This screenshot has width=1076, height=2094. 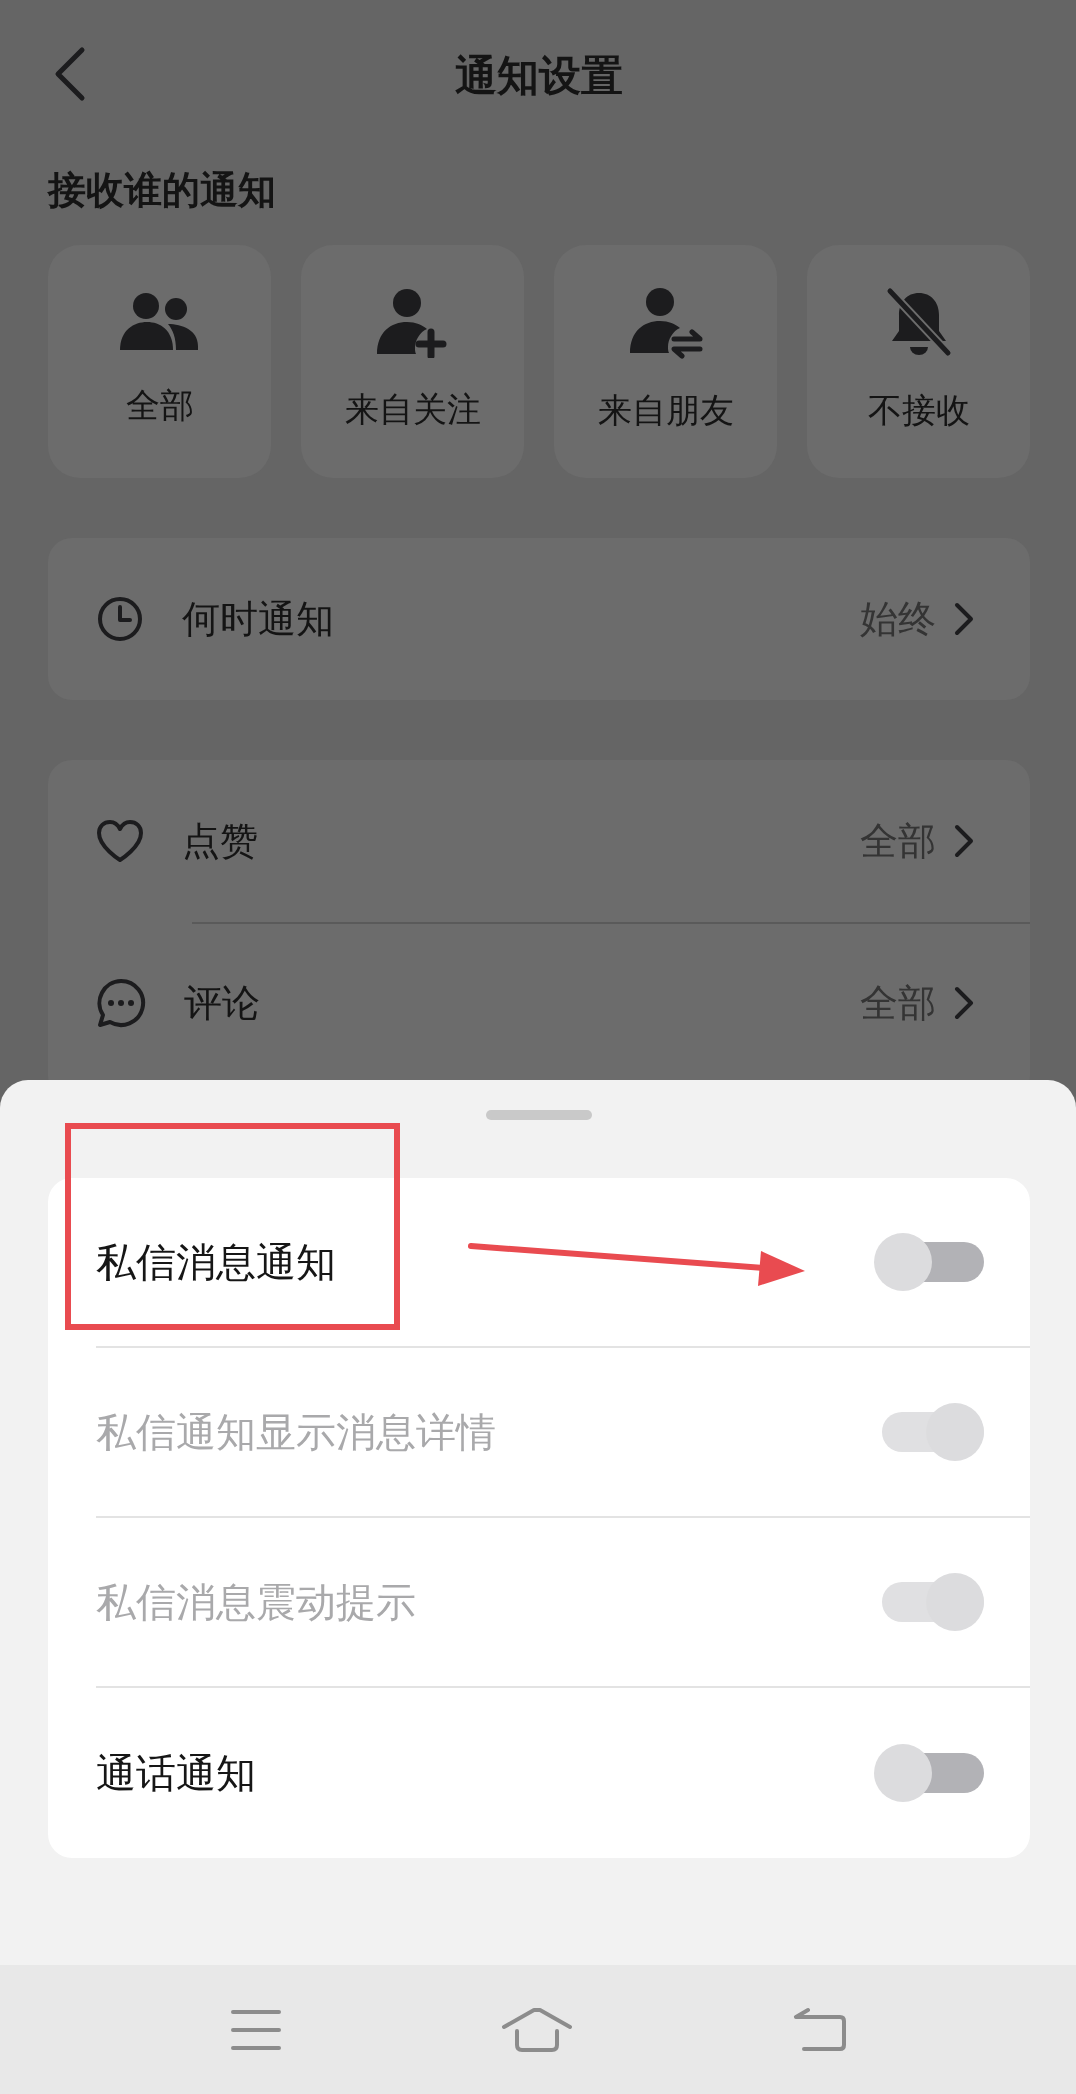 I want to click on recipient-option: 不接收, so click(x=918, y=361).